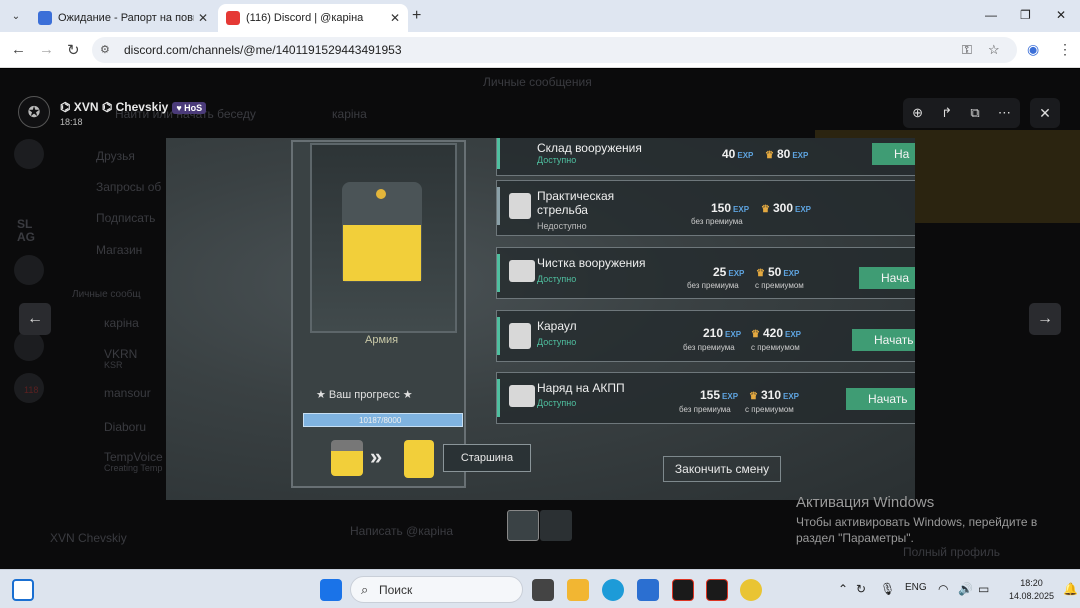 The height and width of the screenshot is (608, 1080). Describe the element at coordinates (916, 587) in the screenshot. I see `language-indicator: ENG` at that location.